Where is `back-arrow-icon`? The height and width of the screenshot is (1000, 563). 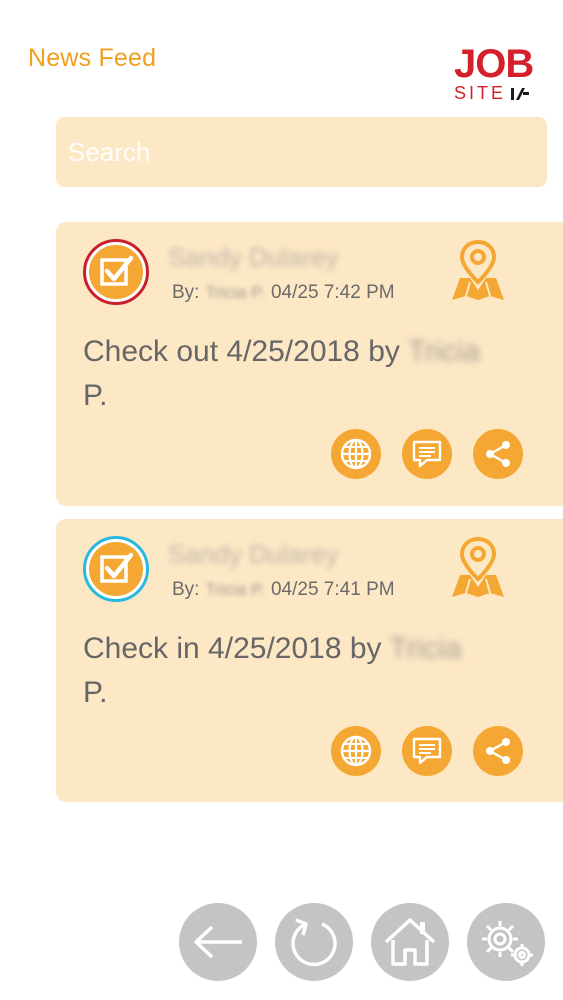
back-arrow-icon is located at coordinates (218, 942).